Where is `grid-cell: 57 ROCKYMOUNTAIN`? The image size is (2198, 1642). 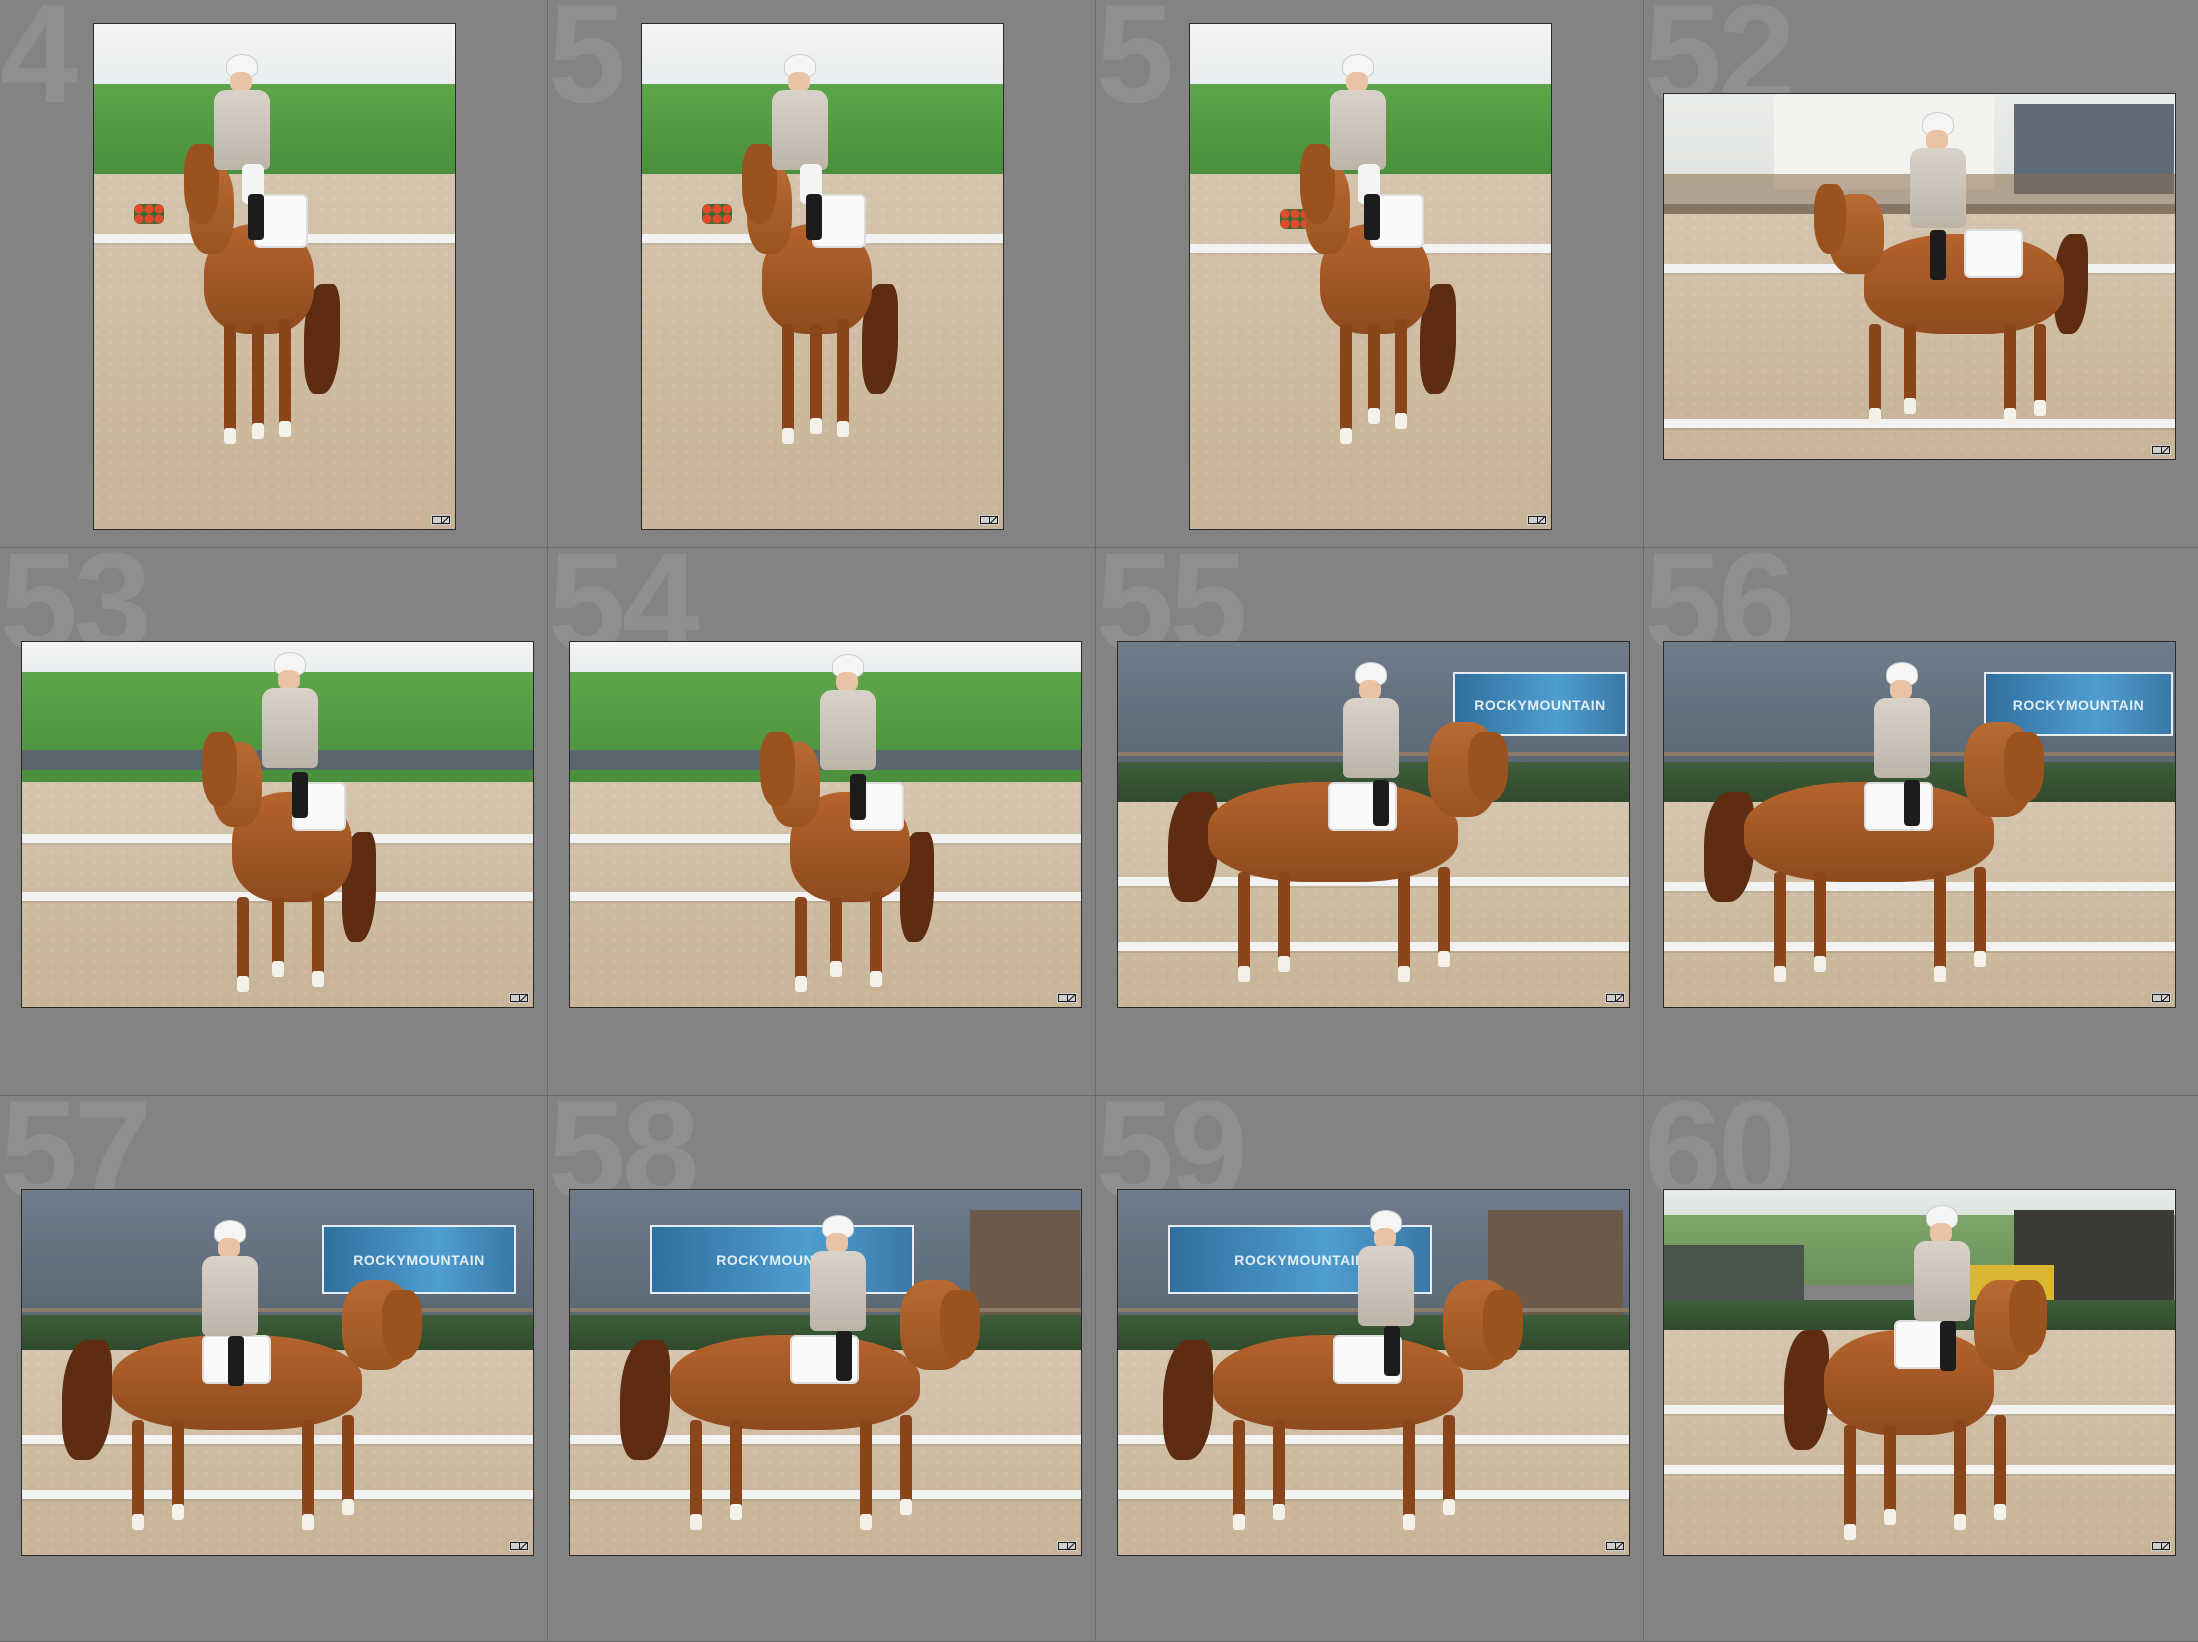
grid-cell: 57 ROCKYMOUNTAIN is located at coordinates (274, 1369).